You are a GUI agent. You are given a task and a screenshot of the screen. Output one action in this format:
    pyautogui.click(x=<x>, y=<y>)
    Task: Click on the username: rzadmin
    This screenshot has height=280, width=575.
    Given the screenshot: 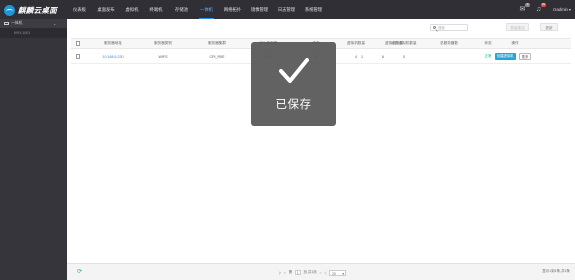 What is the action you would take?
    pyautogui.click(x=560, y=9)
    